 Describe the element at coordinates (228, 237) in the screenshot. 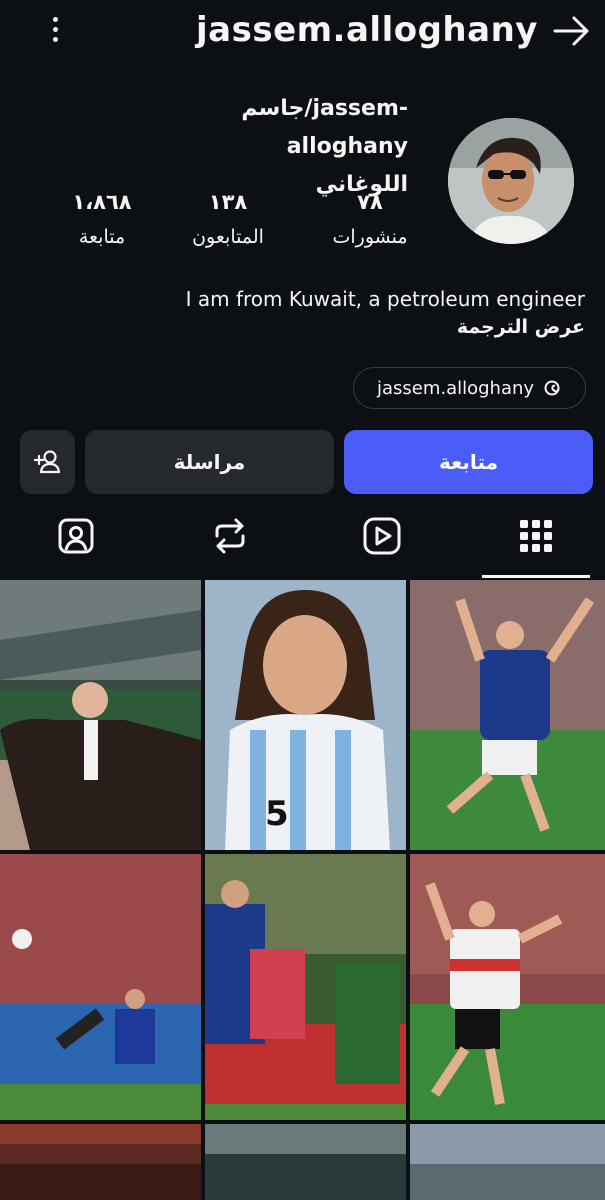

I see `followers-label: المتابعون` at that location.